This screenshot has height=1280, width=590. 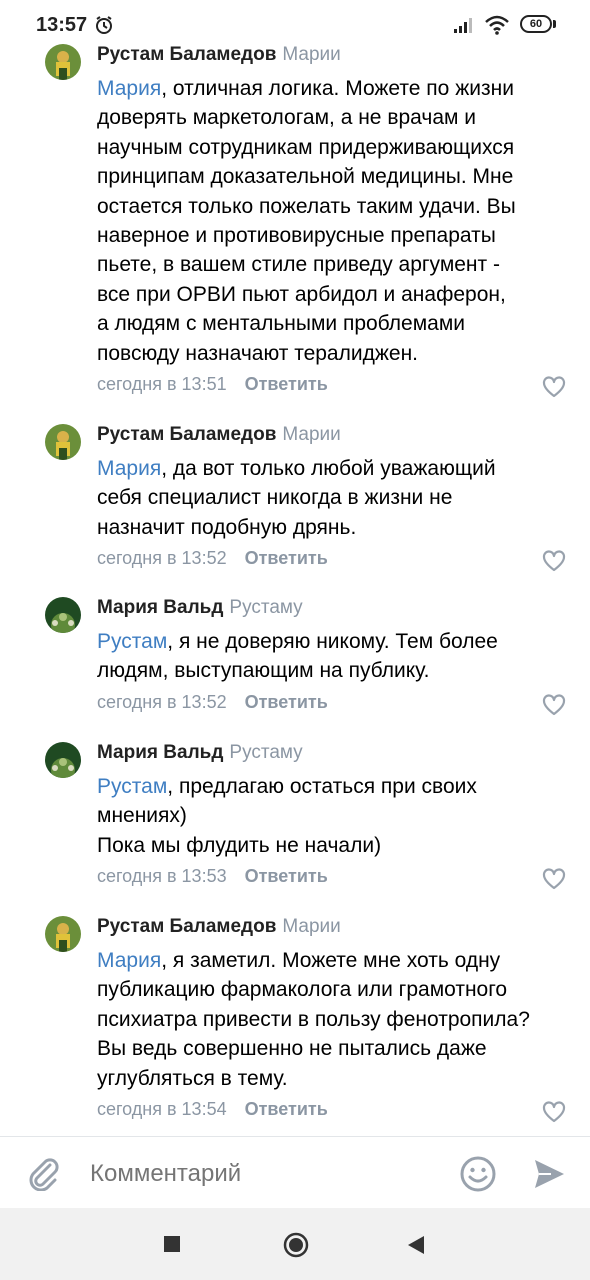 What do you see at coordinates (306, 147) in the screenshot?
I see `comment-line: научным сотрудникам придерживающихся` at bounding box center [306, 147].